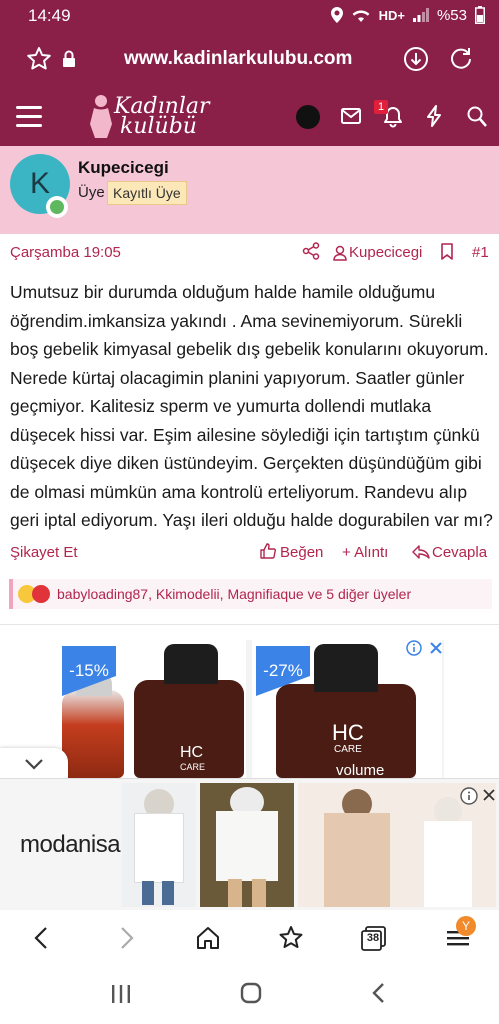 The image size is (499, 1024). Describe the element at coordinates (57, 207) in the screenshot. I see `online-status-icon` at that location.